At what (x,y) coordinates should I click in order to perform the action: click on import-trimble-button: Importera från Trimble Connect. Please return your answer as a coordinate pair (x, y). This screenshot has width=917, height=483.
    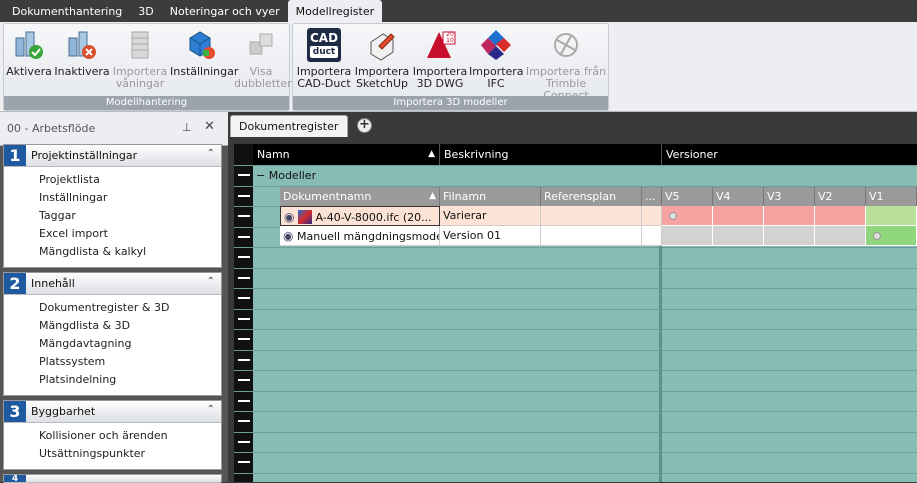
    Looking at the image, I should click on (566, 64).